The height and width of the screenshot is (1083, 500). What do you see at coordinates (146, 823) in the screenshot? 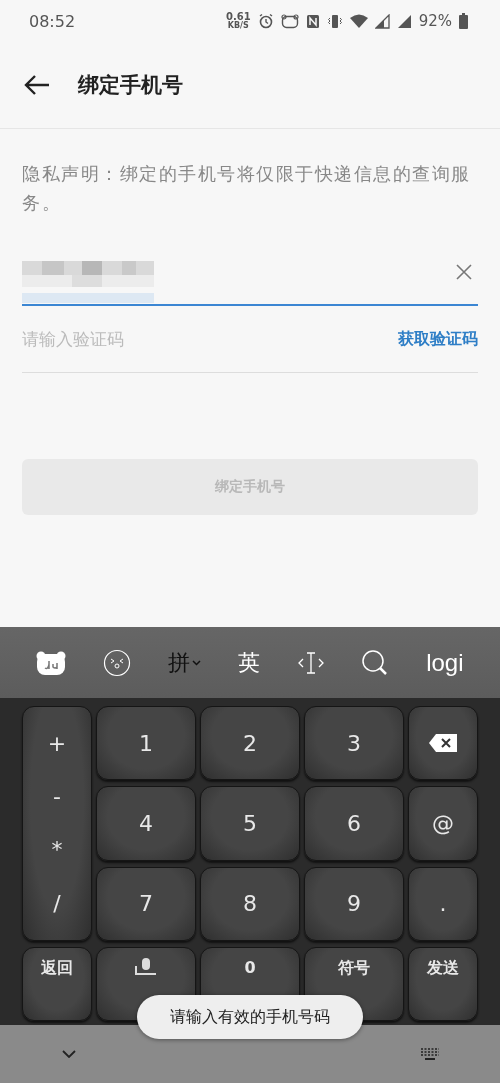
I see `digit-key: 4` at bounding box center [146, 823].